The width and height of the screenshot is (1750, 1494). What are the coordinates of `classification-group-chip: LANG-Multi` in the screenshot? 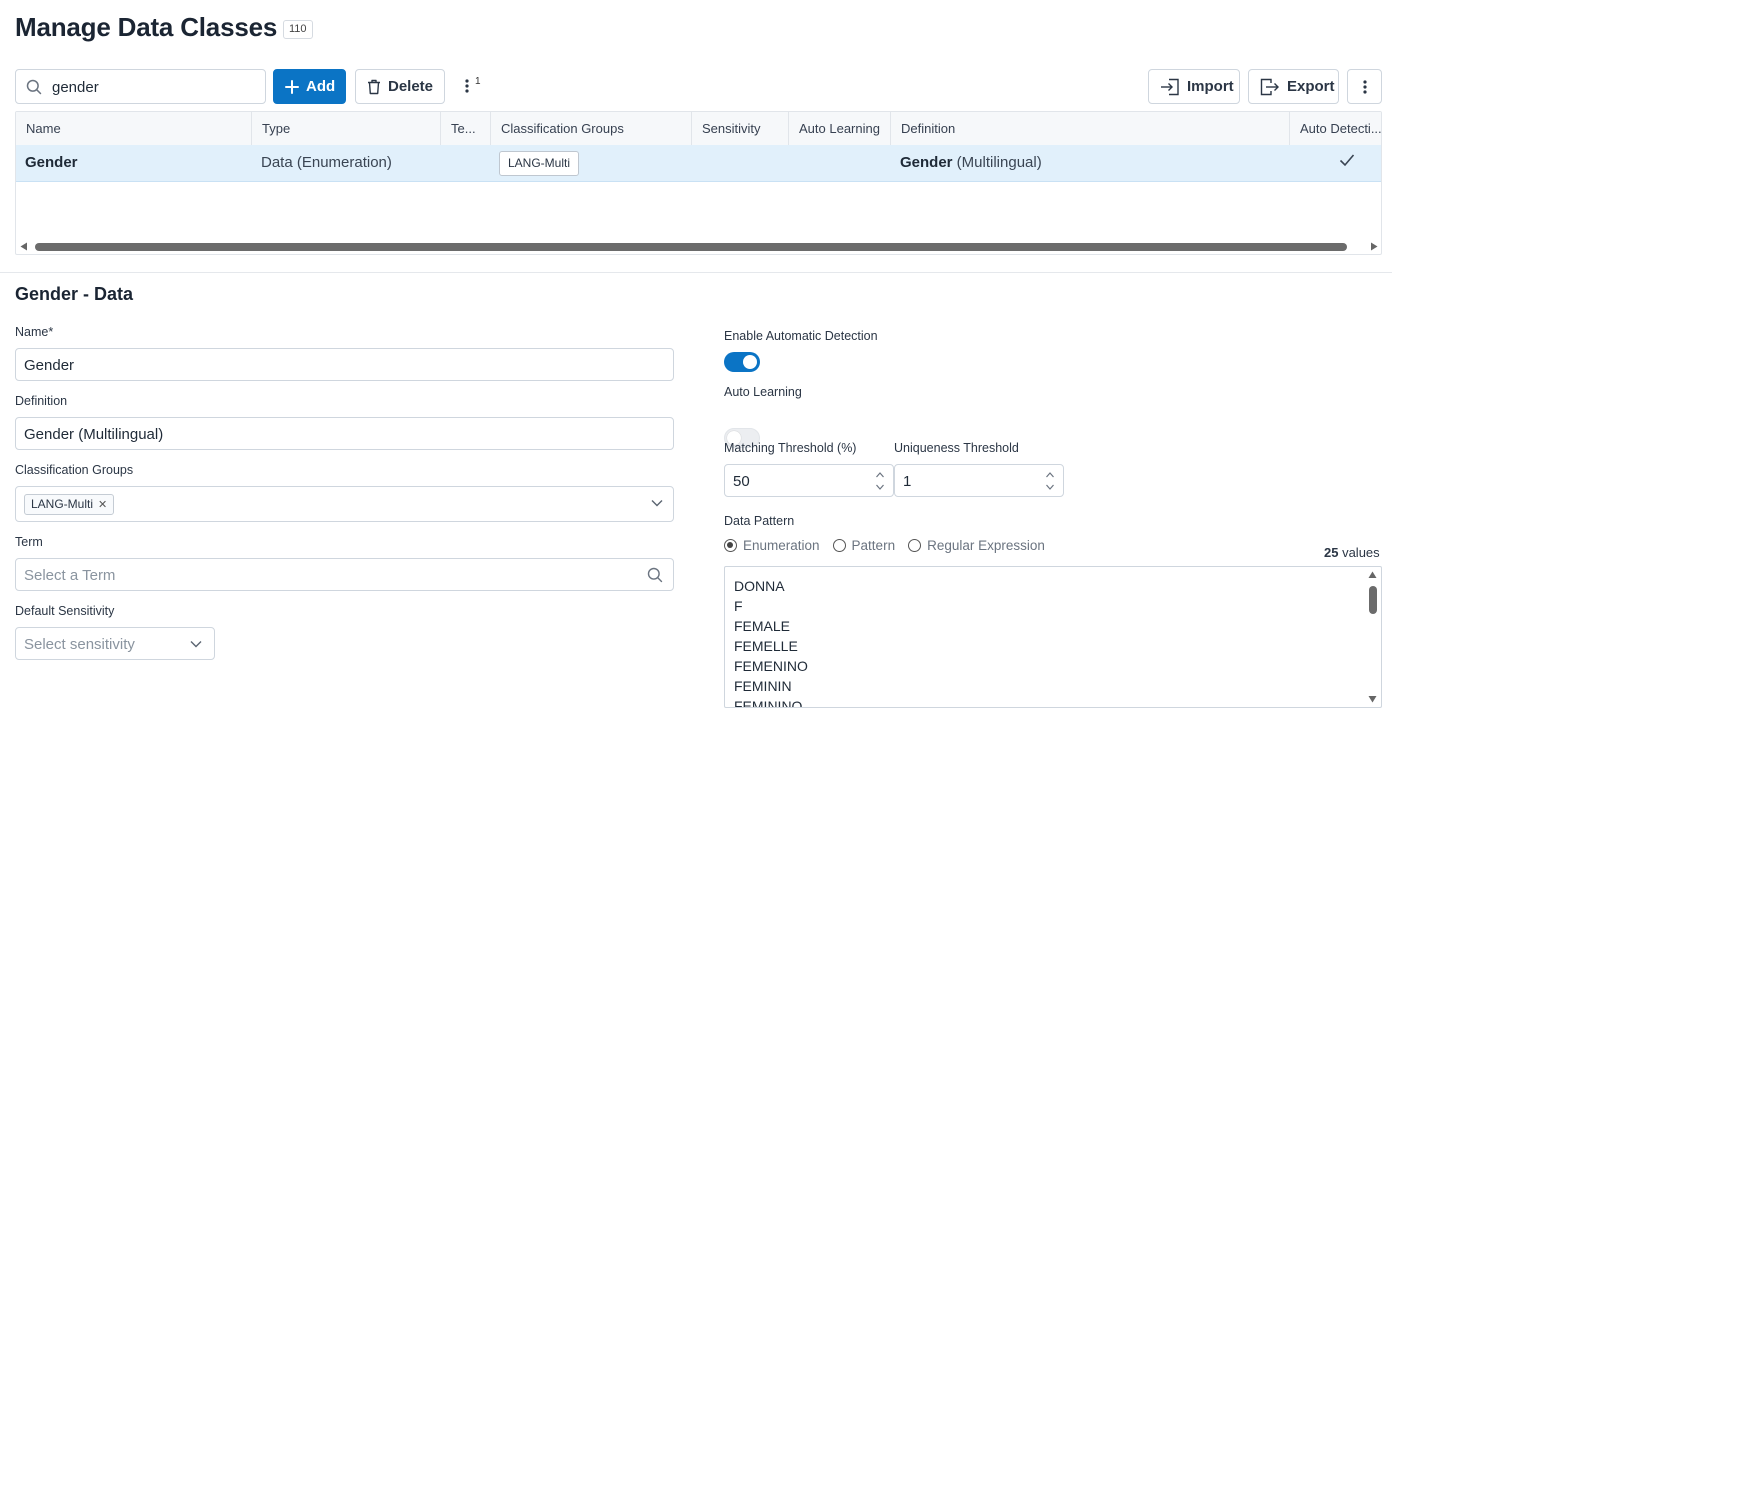 It's located at (539, 163).